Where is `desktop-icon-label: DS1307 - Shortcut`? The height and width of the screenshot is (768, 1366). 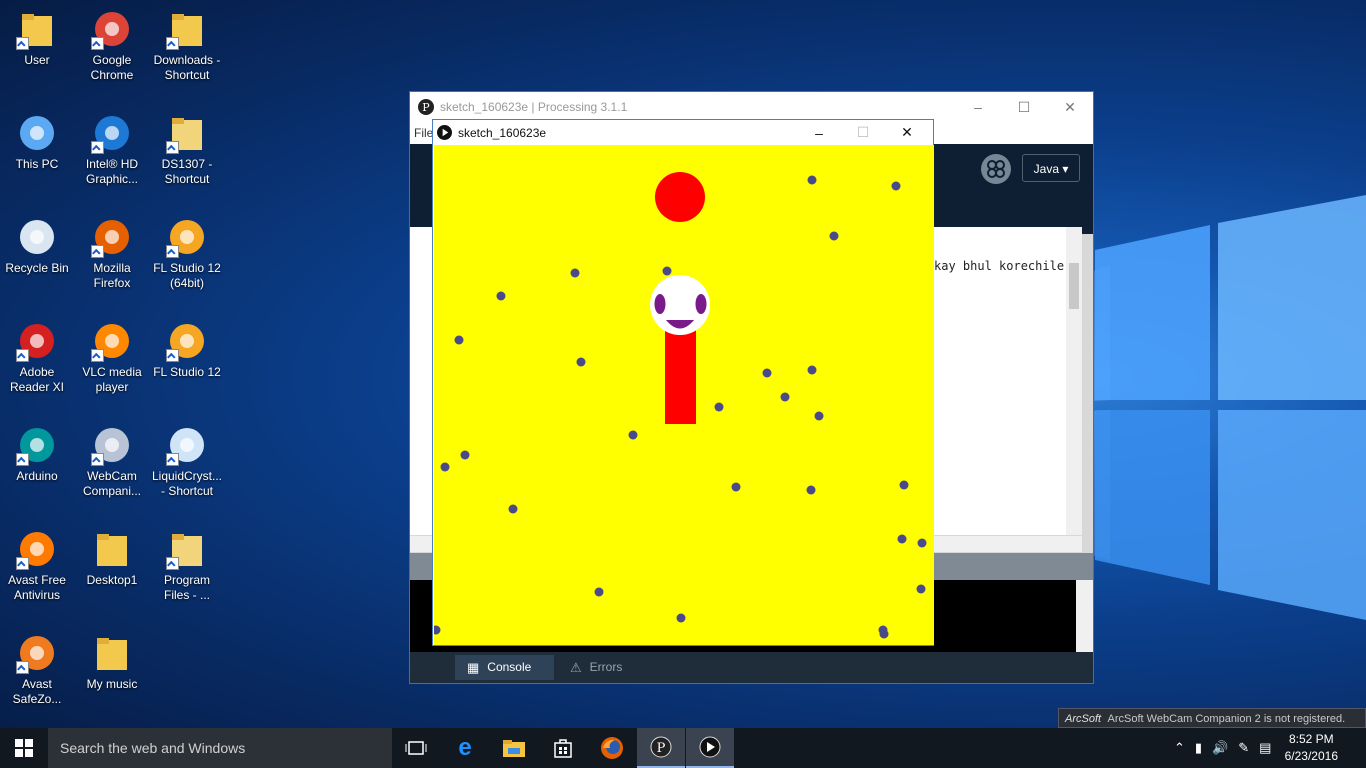 desktop-icon-label: DS1307 - Shortcut is located at coordinates (187, 171).